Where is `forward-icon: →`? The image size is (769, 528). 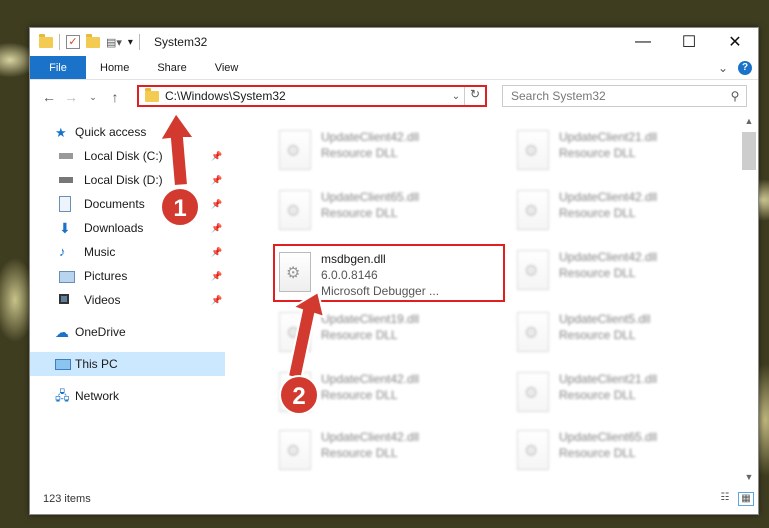
forward-icon: → is located at coordinates (71, 97).